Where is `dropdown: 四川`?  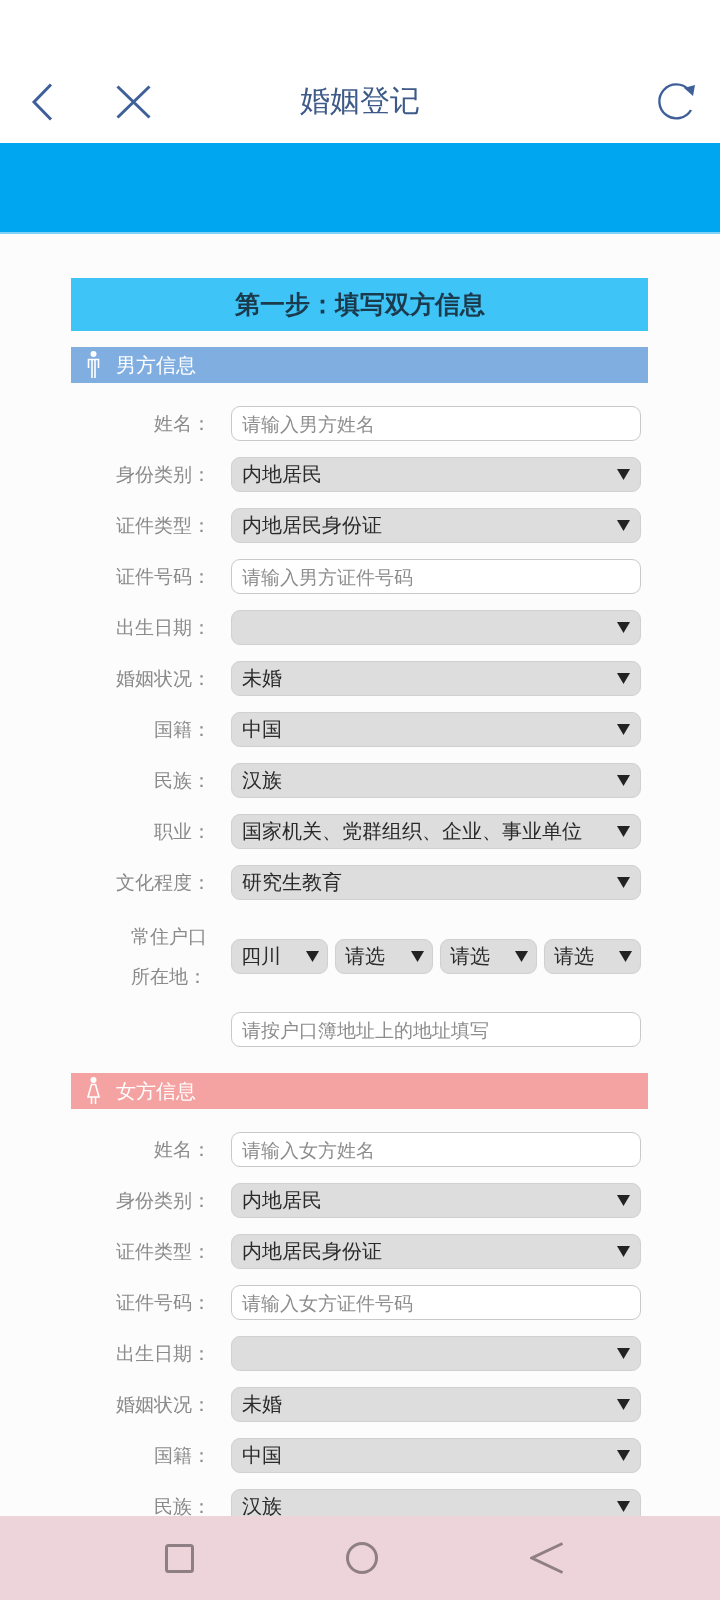 dropdown: 四川 is located at coordinates (280, 956).